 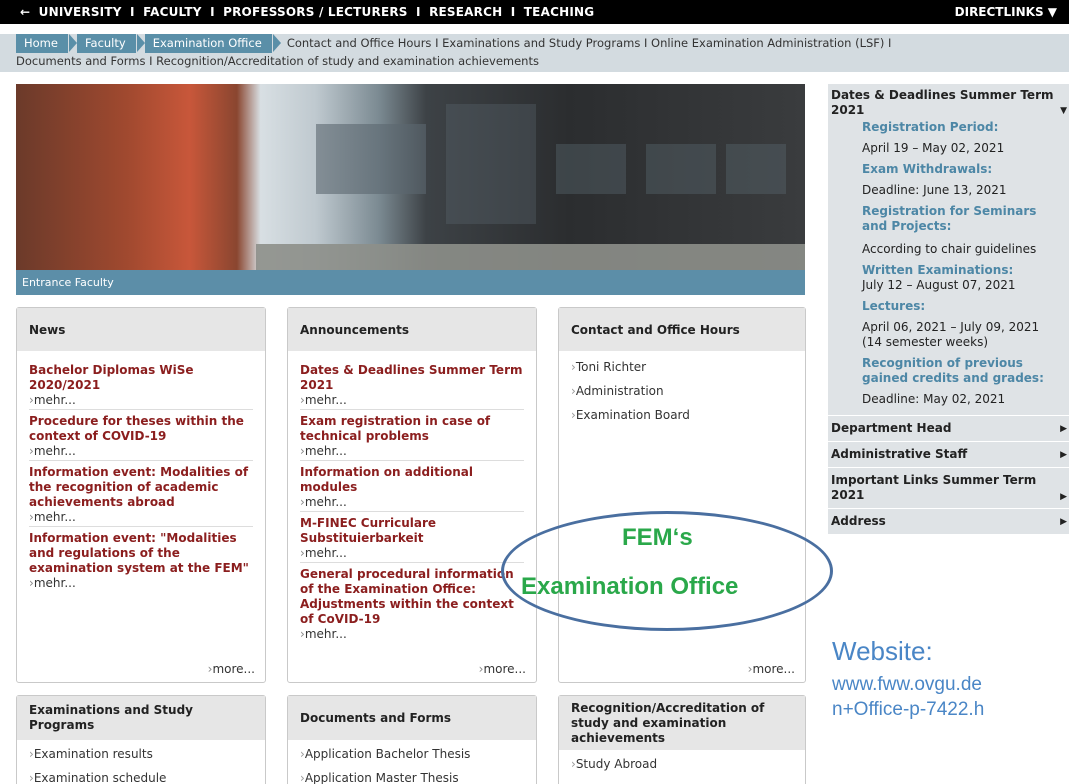 What do you see at coordinates (80, 12) in the screenshot?
I see `top-nav-university: UNIVERSITY` at bounding box center [80, 12].